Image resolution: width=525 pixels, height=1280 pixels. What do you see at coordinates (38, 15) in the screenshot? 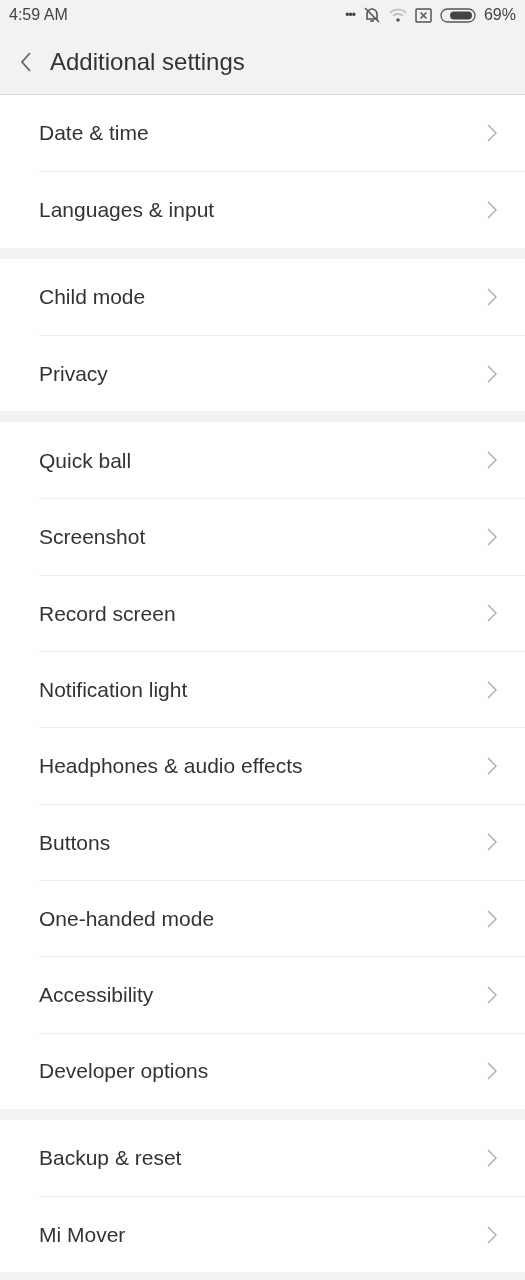
I see `status-time: 4:59 AM` at bounding box center [38, 15].